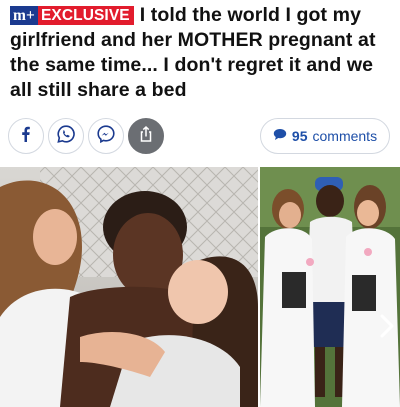 The height and width of the screenshot is (407, 400). What do you see at coordinates (85, 15) in the screenshot?
I see `exclusive-badge: EXCLUSIVE` at bounding box center [85, 15].